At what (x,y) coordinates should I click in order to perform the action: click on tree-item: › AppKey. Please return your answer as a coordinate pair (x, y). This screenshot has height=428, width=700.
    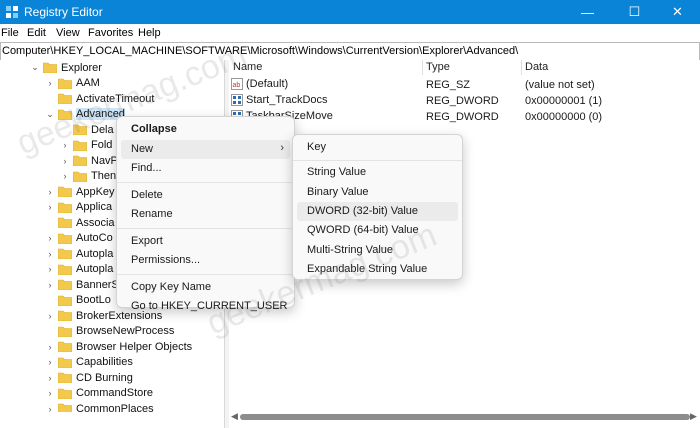
    Looking at the image, I should click on (80, 191).